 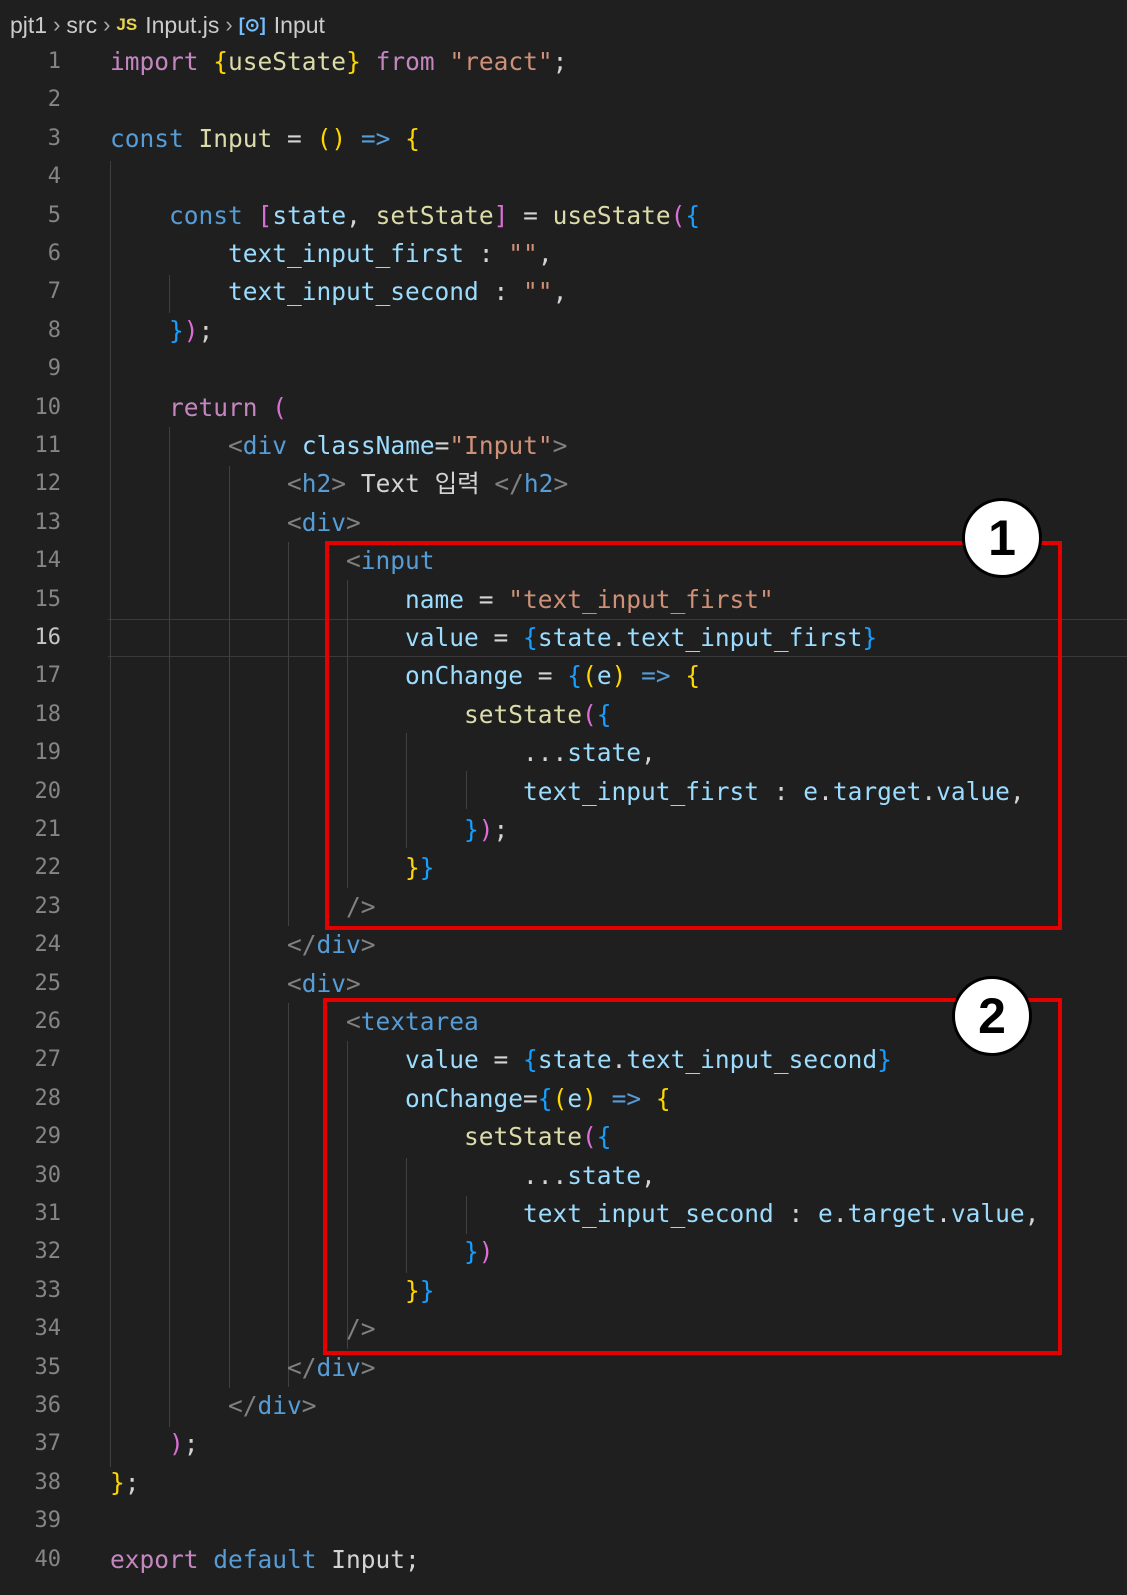 What do you see at coordinates (48, 445) in the screenshot?
I see `line-number: 11` at bounding box center [48, 445].